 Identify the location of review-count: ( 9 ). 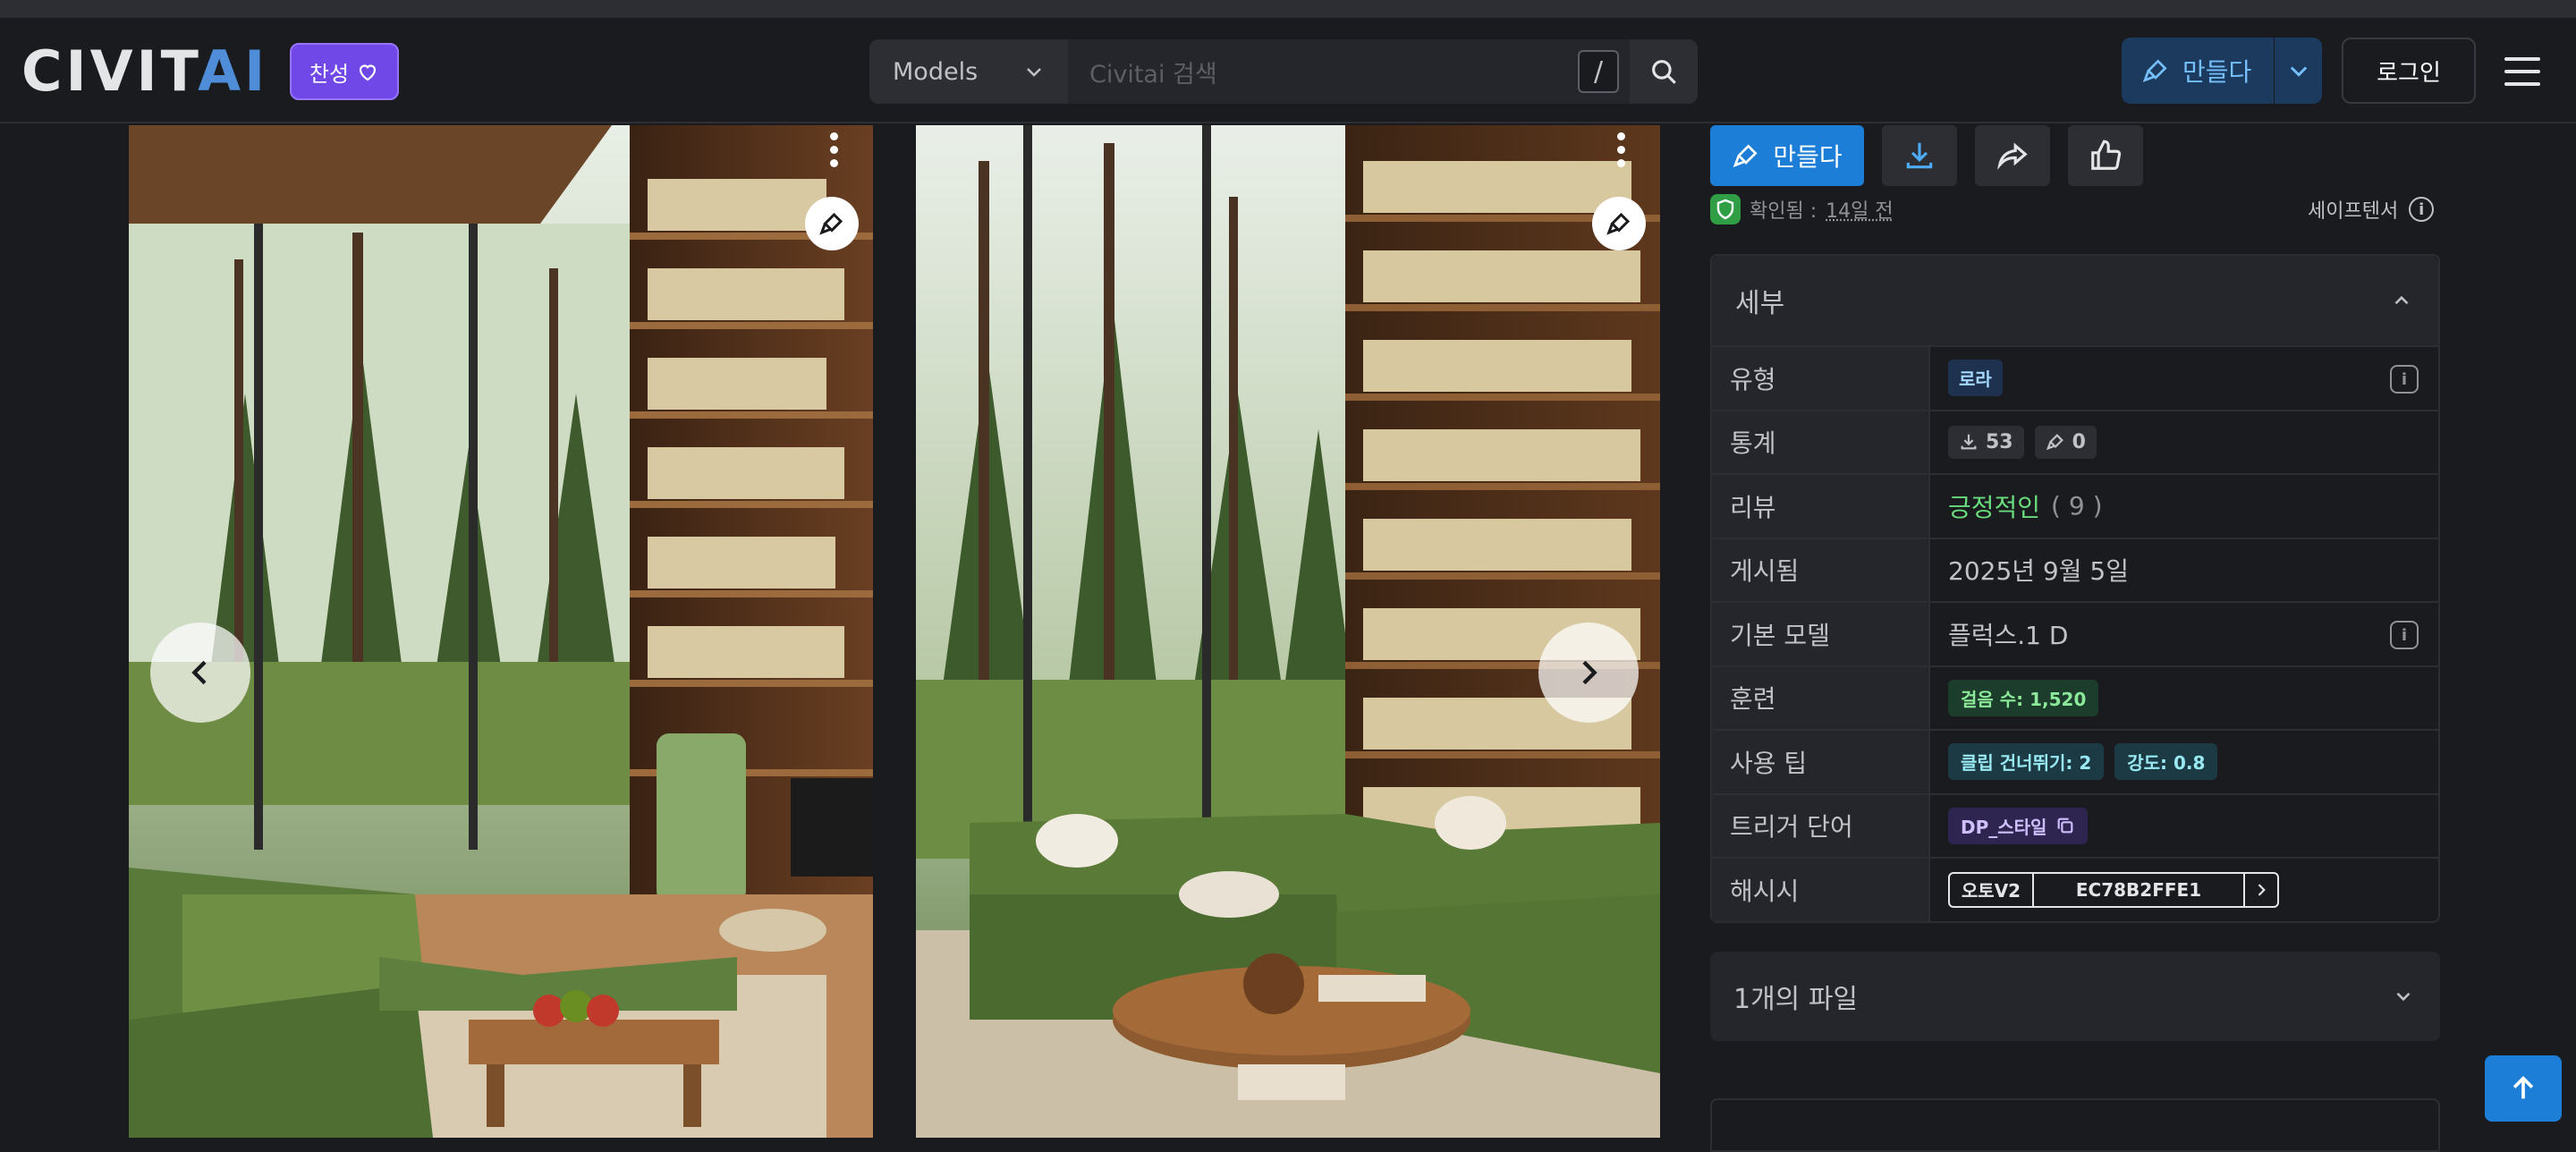
(2077, 506).